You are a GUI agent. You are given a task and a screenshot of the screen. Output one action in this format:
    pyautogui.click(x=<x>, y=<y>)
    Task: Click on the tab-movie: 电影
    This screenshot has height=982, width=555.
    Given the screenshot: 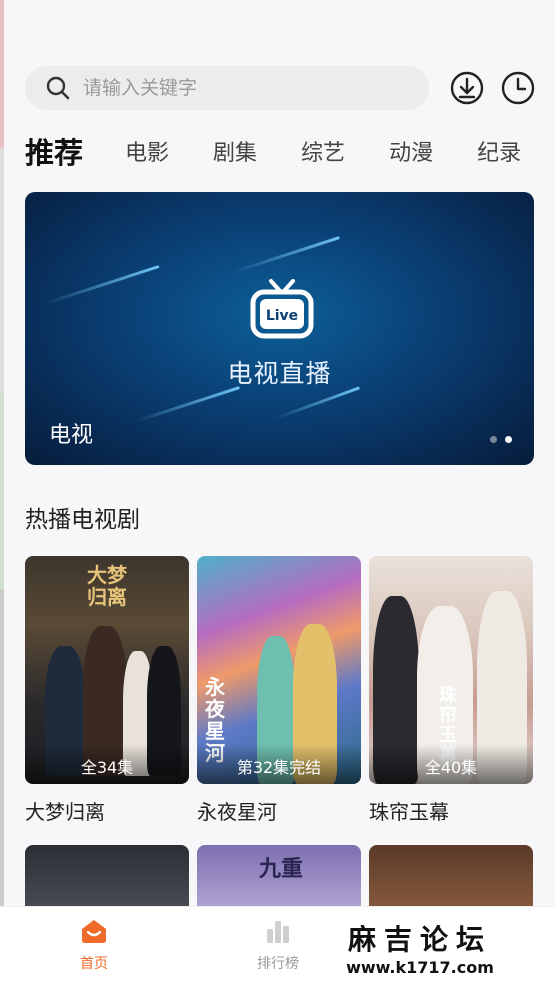 What is the action you would take?
    pyautogui.click(x=147, y=151)
    